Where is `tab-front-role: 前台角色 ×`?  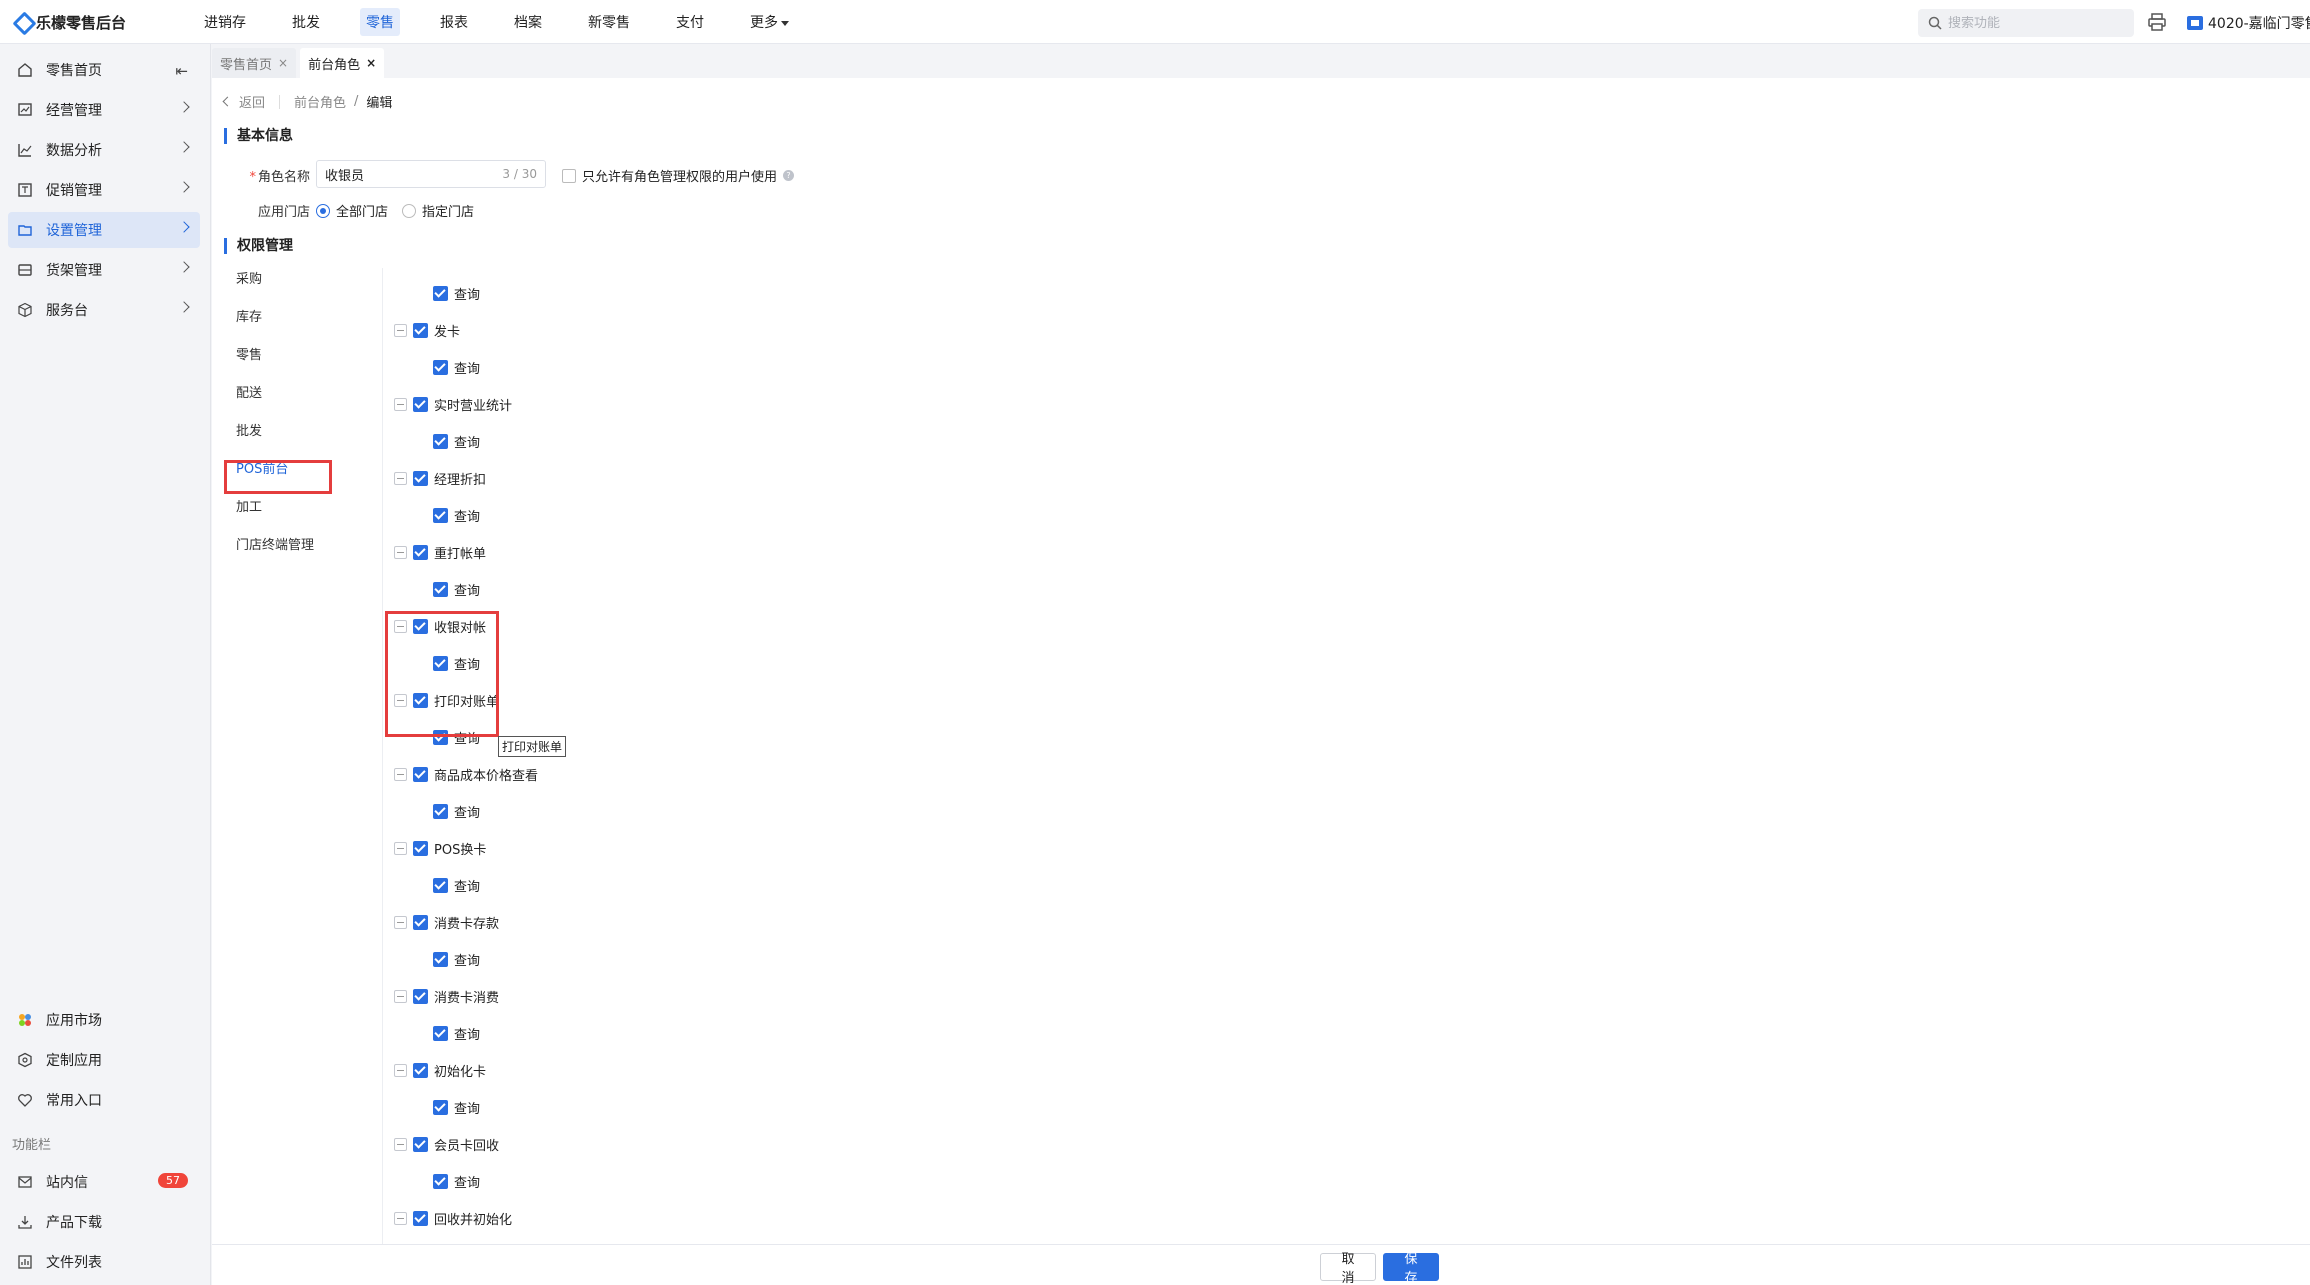
tab-front-role: 前台角色 × is located at coordinates (342, 63).